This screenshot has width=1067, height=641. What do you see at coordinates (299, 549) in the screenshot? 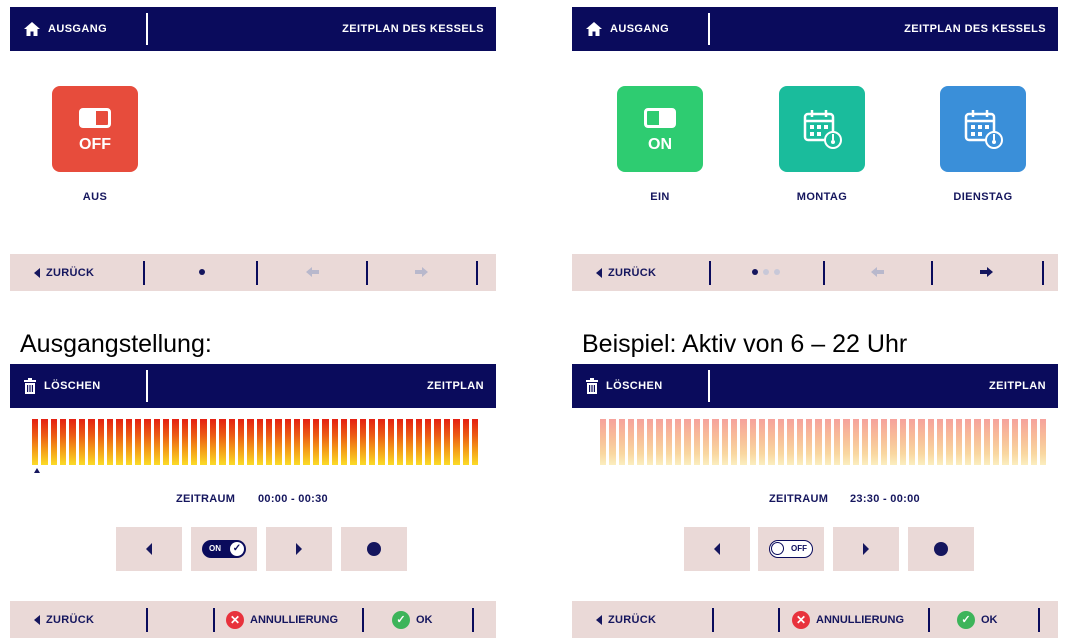
I see `next-slot-button` at bounding box center [299, 549].